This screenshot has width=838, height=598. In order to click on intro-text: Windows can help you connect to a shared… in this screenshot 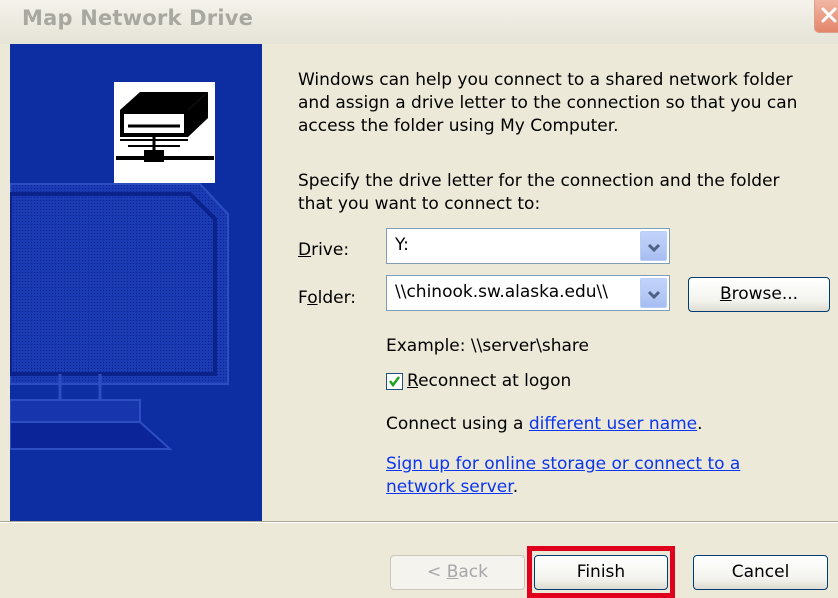, I will do `click(568, 103)`.